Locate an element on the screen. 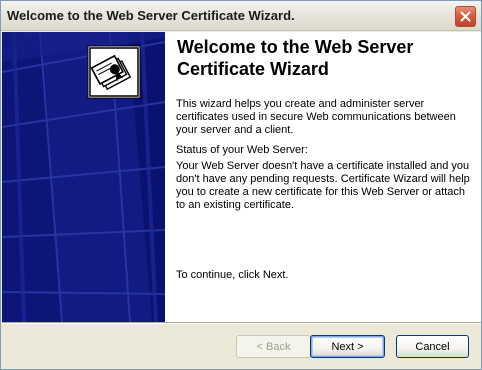 This screenshot has width=482, height=370. page-title-line-1: Welcome to the Web Server is located at coordinates (295, 47).